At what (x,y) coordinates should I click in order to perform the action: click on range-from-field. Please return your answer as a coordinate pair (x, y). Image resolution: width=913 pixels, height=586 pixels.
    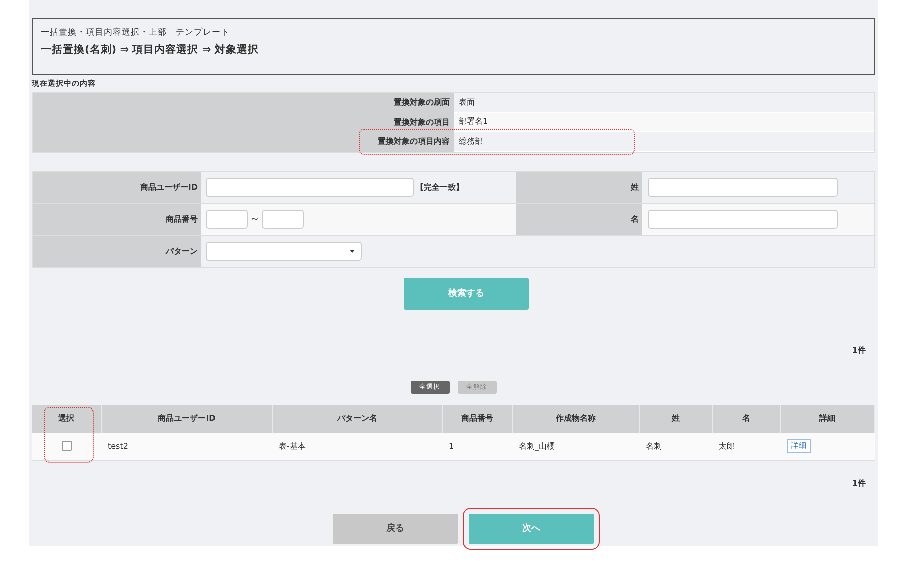
    Looking at the image, I should click on (227, 219).